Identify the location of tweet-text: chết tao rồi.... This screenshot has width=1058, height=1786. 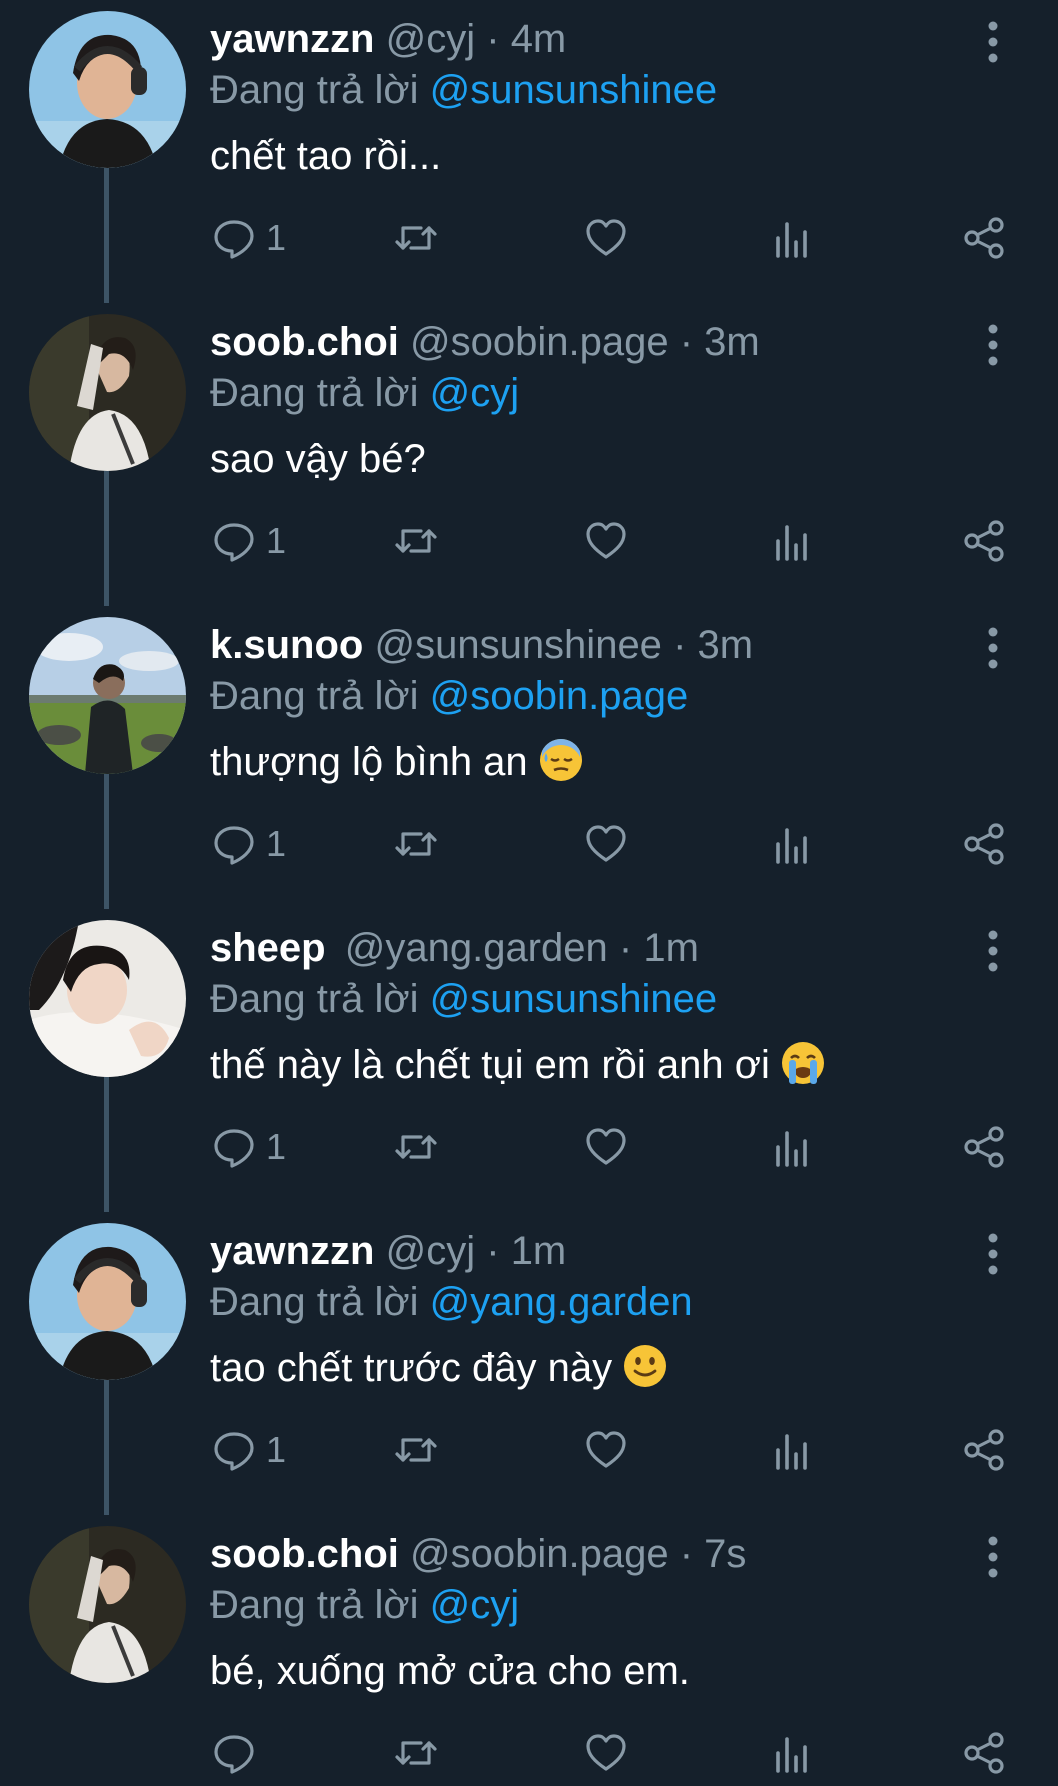
(326, 156).